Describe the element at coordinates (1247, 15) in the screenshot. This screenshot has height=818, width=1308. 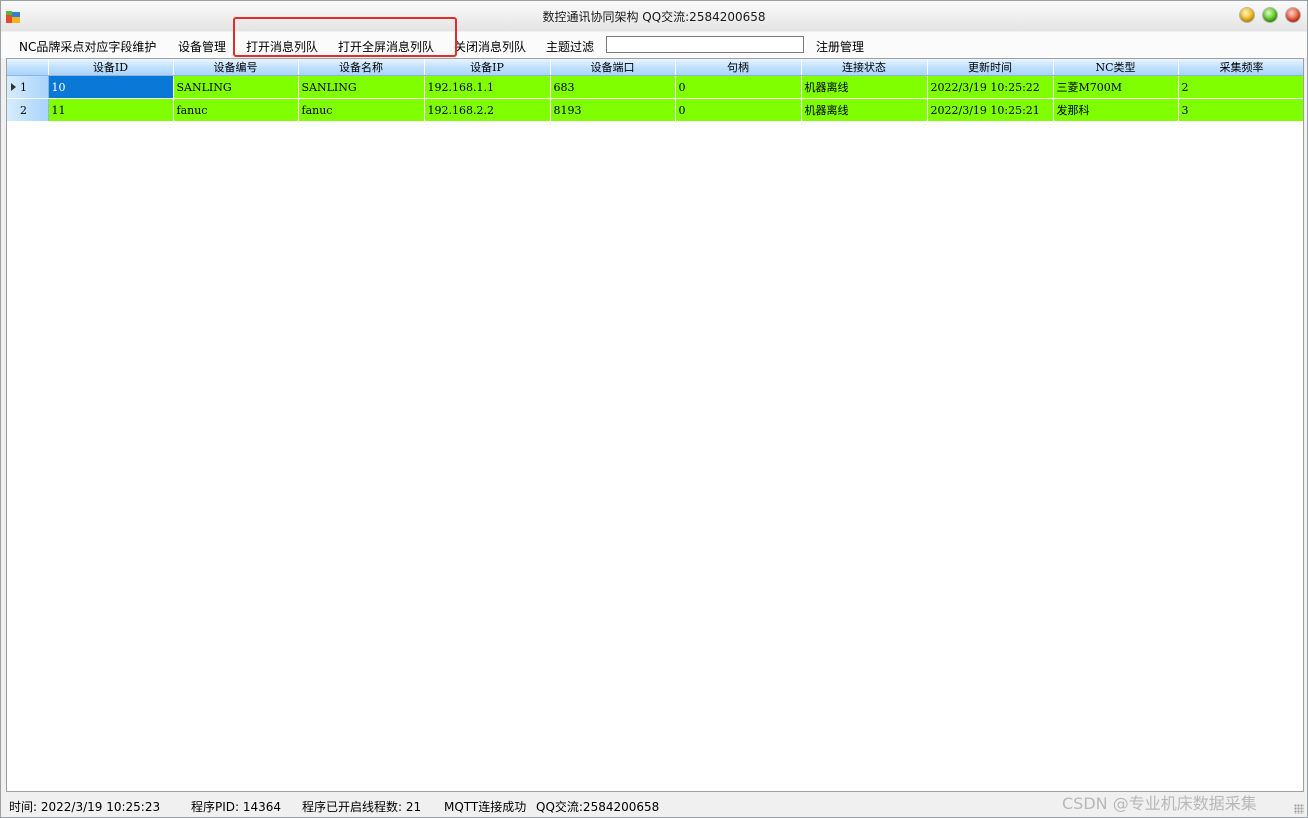
I see `minimize-button` at that location.